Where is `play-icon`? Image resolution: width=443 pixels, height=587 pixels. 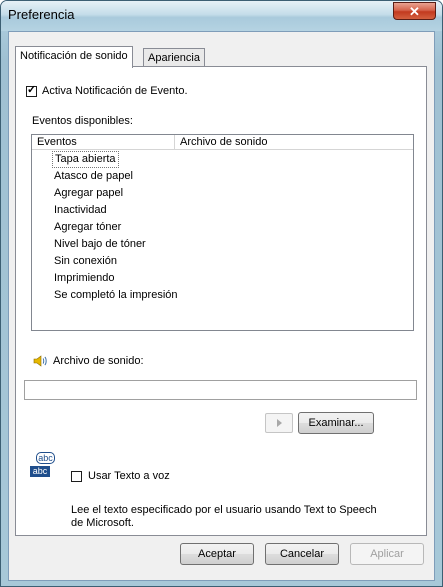 play-icon is located at coordinates (279, 423).